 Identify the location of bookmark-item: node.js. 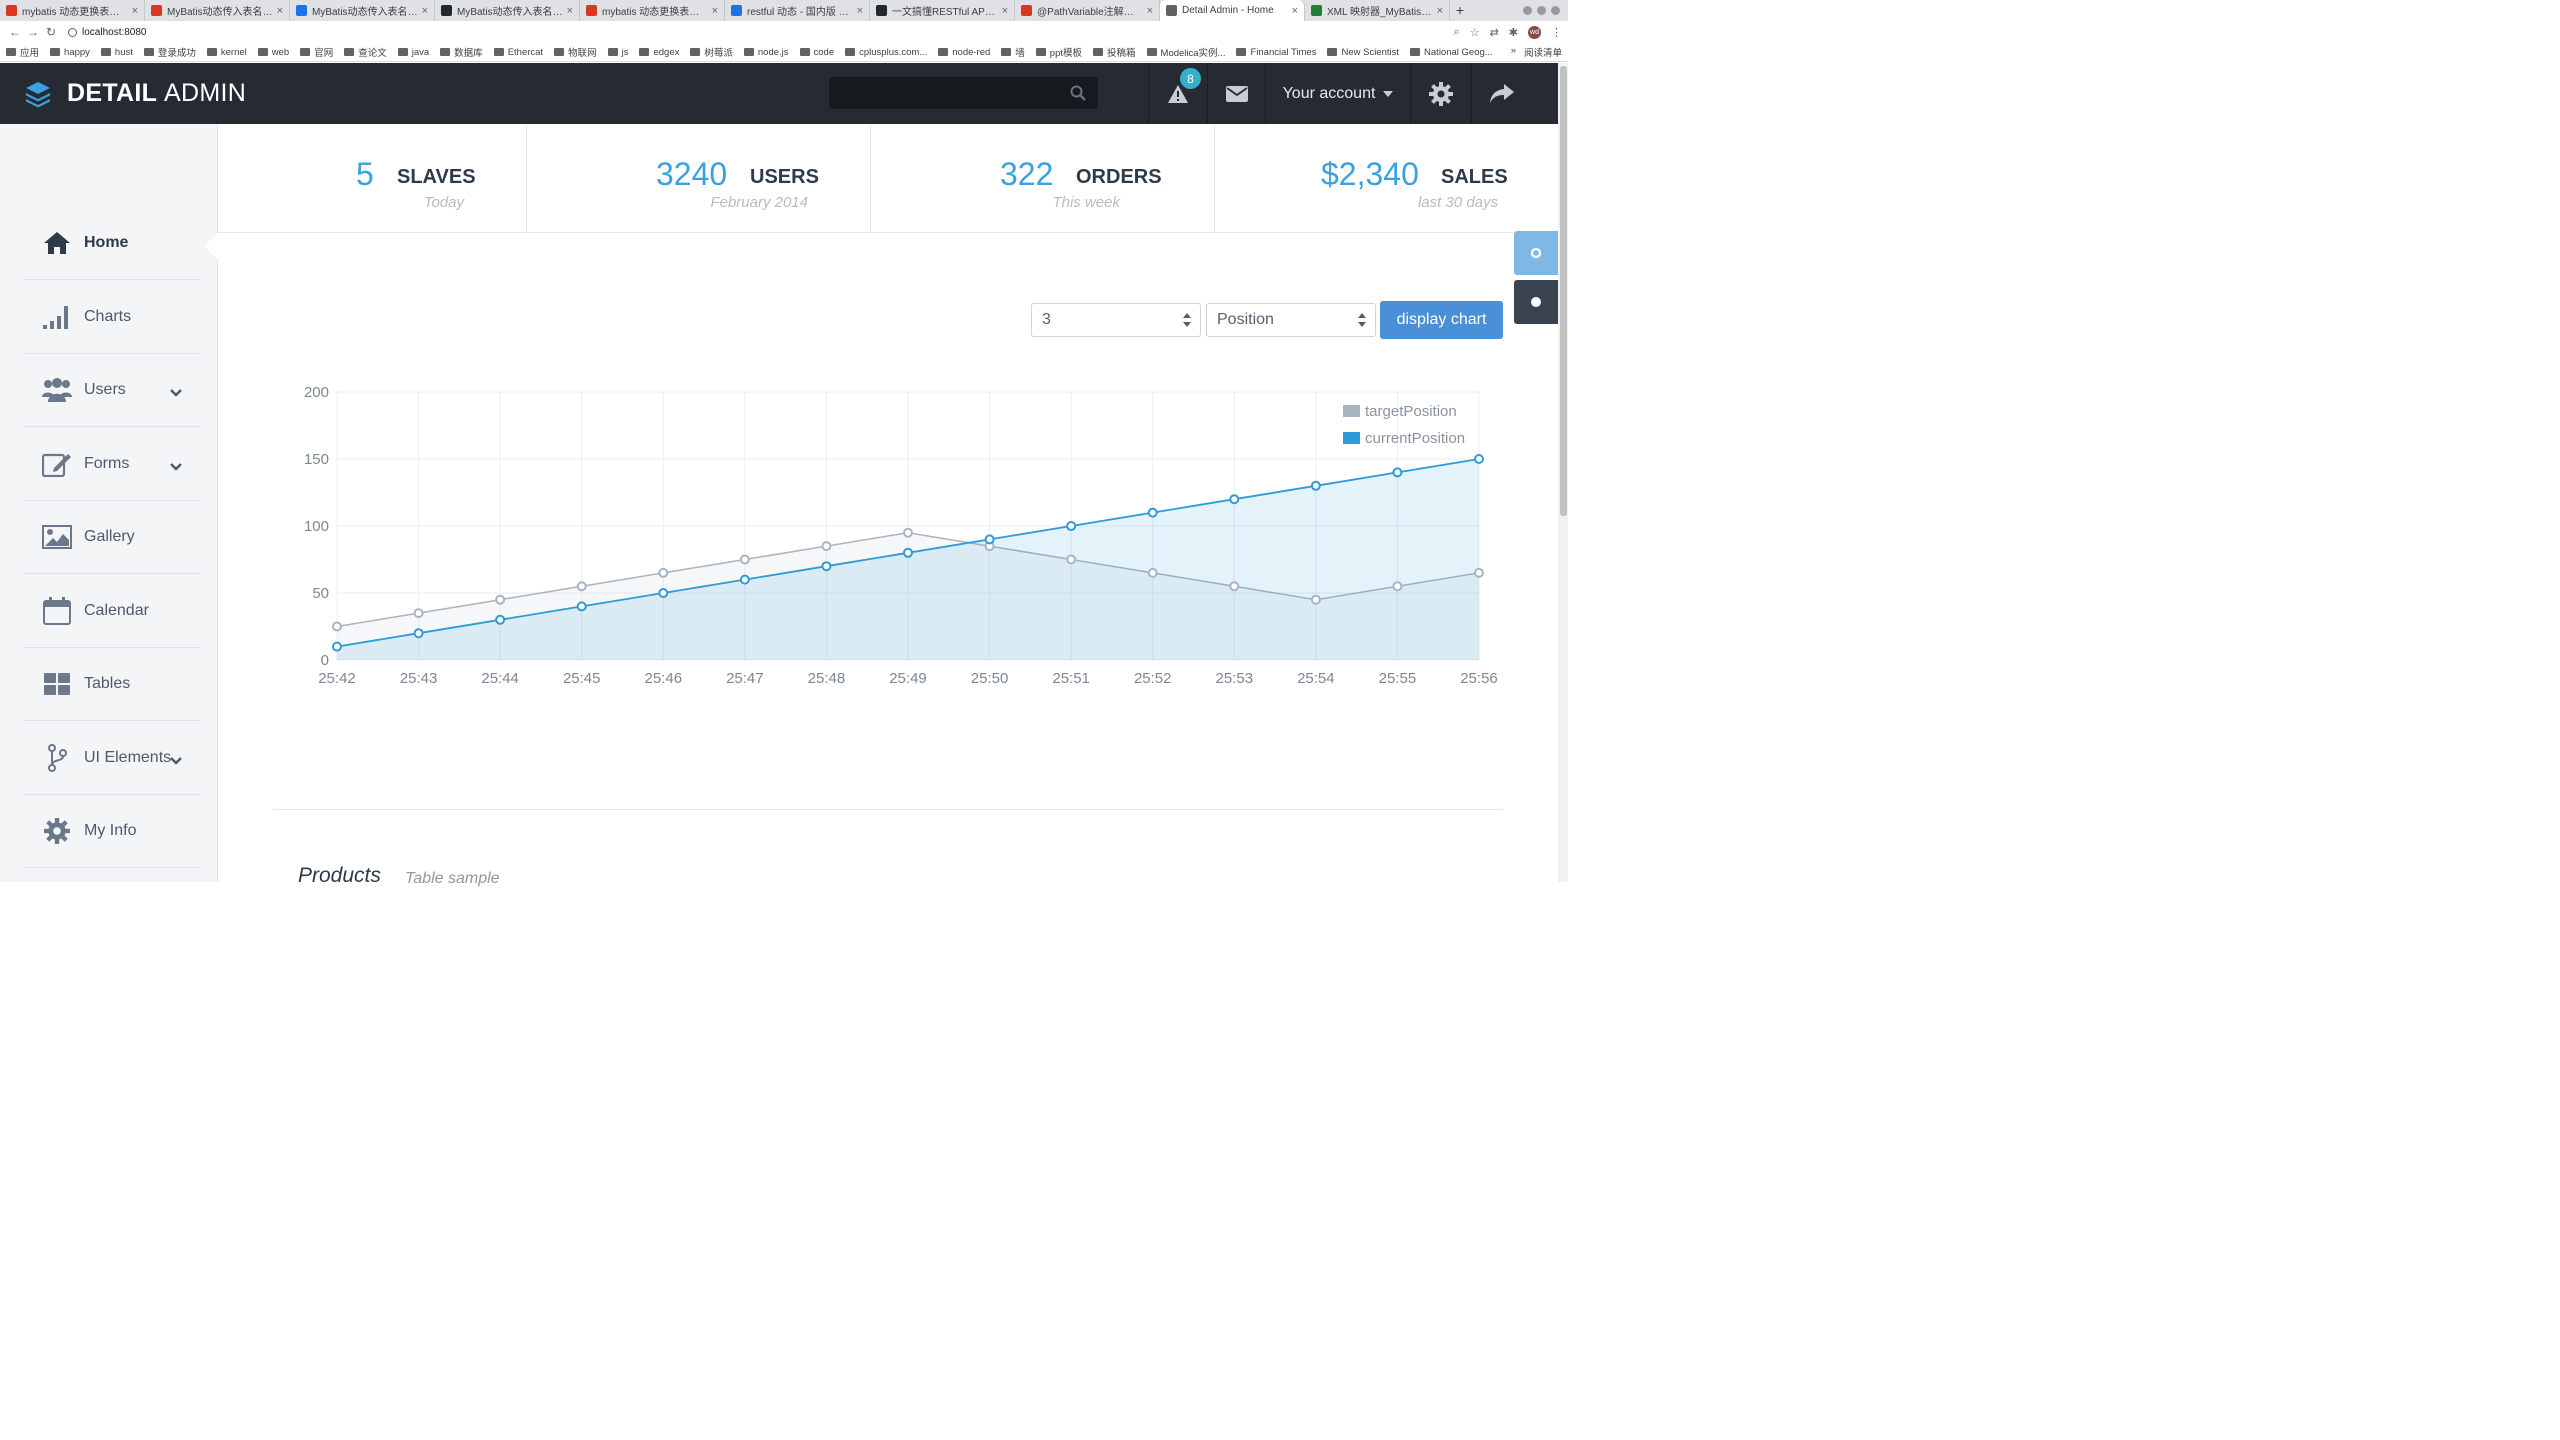
(766, 52).